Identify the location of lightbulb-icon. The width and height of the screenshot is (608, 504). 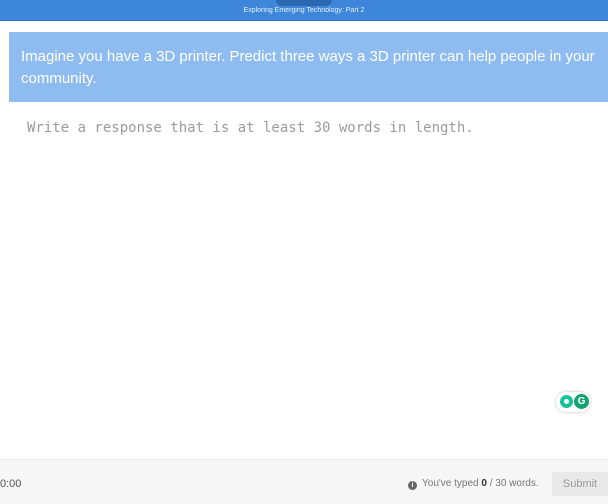
(566, 401).